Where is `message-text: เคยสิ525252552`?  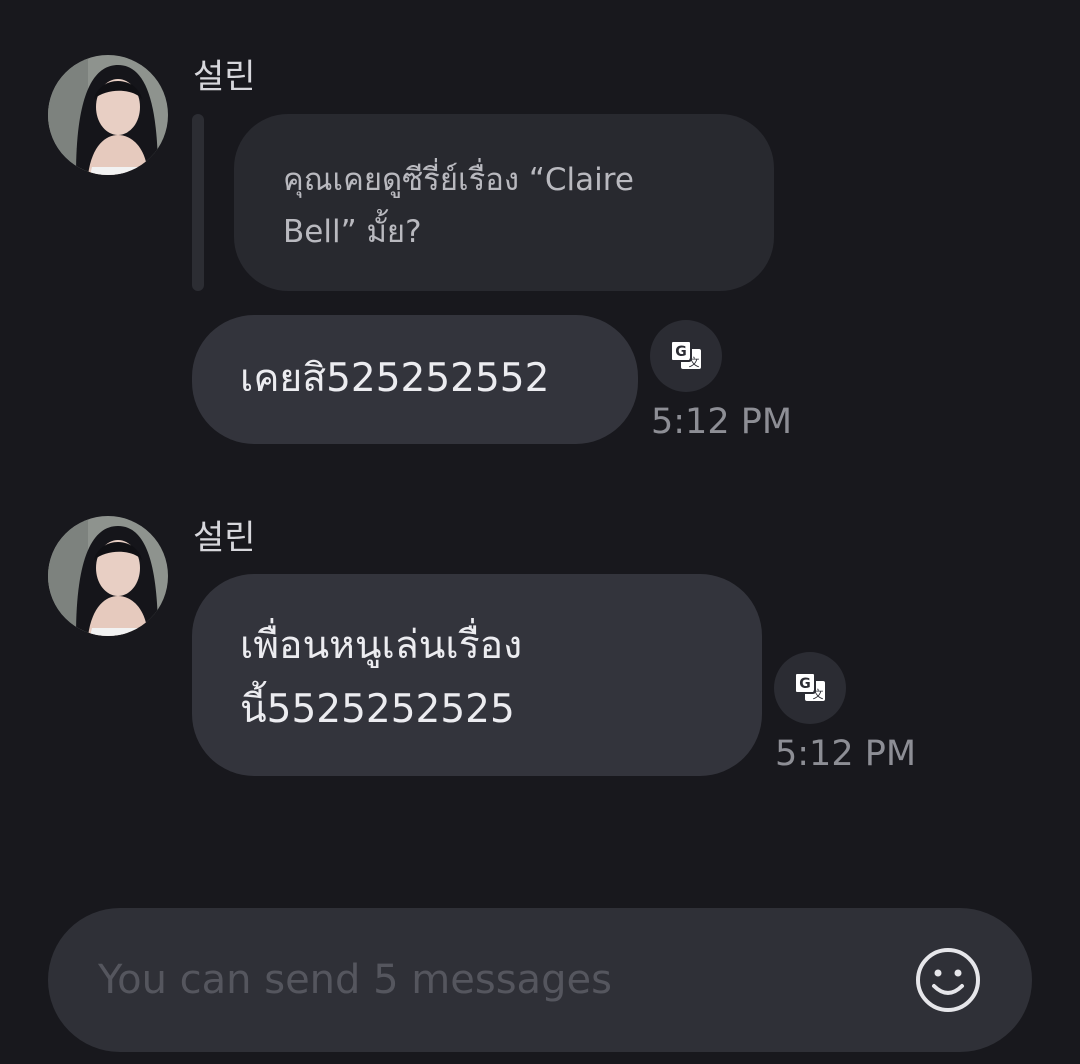
message-text: เคยสิ525252552 is located at coordinates (395, 378).